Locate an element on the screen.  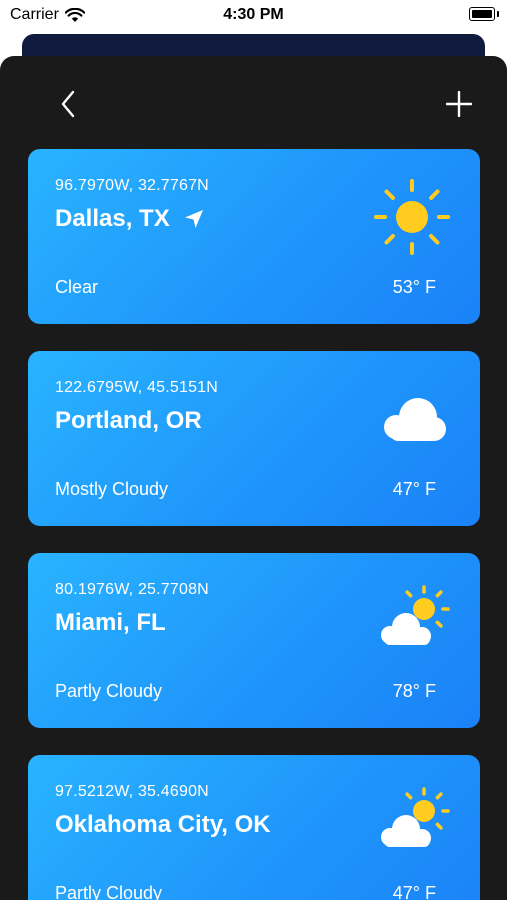
city-name: Miami, FL is located at coordinates (110, 622).